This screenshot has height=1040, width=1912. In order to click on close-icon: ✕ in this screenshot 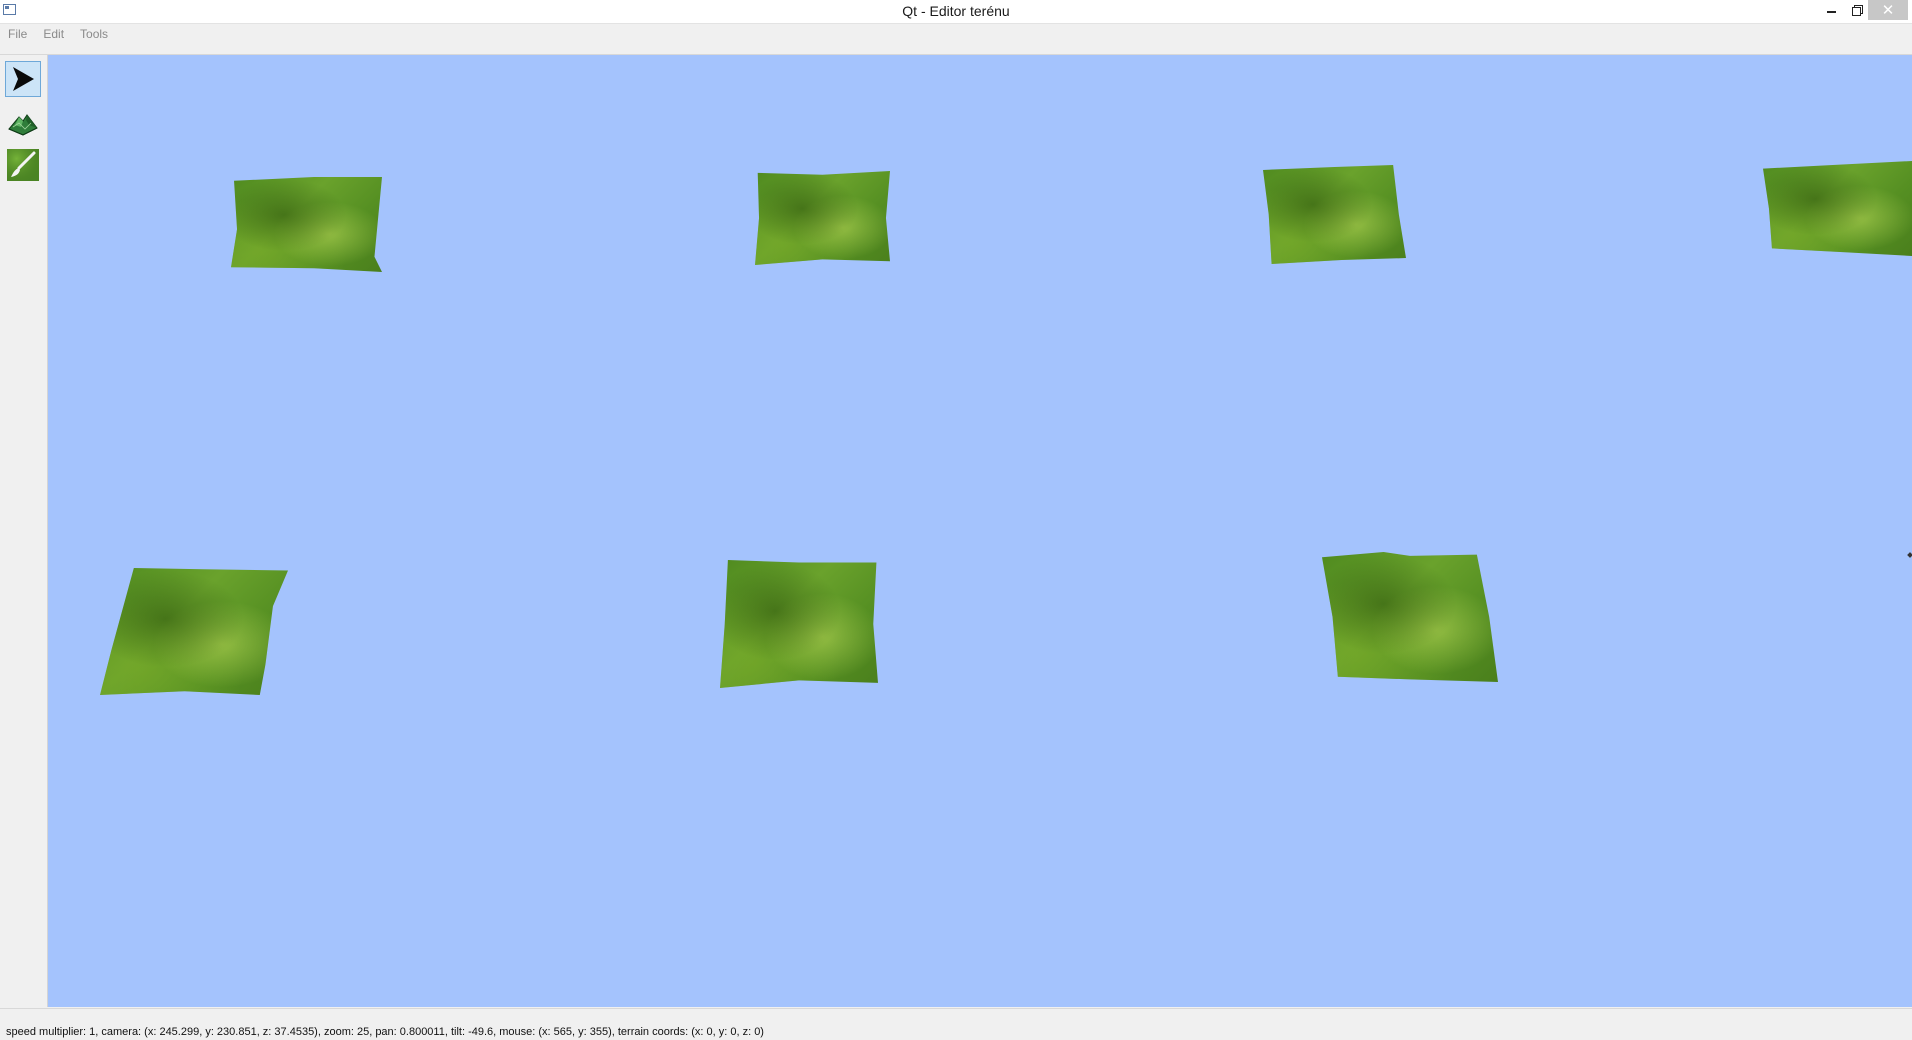, I will do `click(1888, 10)`.